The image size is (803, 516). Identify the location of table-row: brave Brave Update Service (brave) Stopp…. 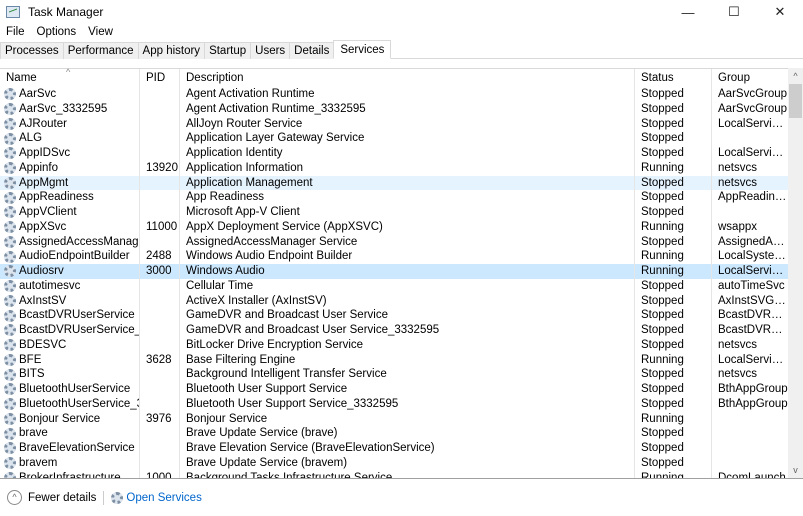
(394, 433).